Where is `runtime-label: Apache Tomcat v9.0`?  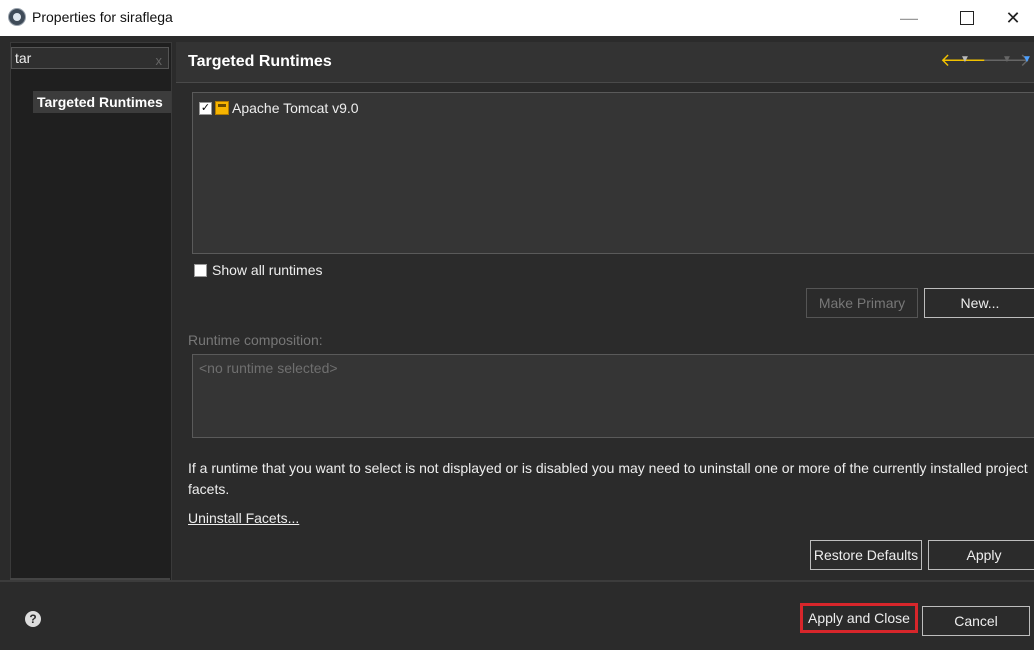 runtime-label: Apache Tomcat v9.0 is located at coordinates (295, 108).